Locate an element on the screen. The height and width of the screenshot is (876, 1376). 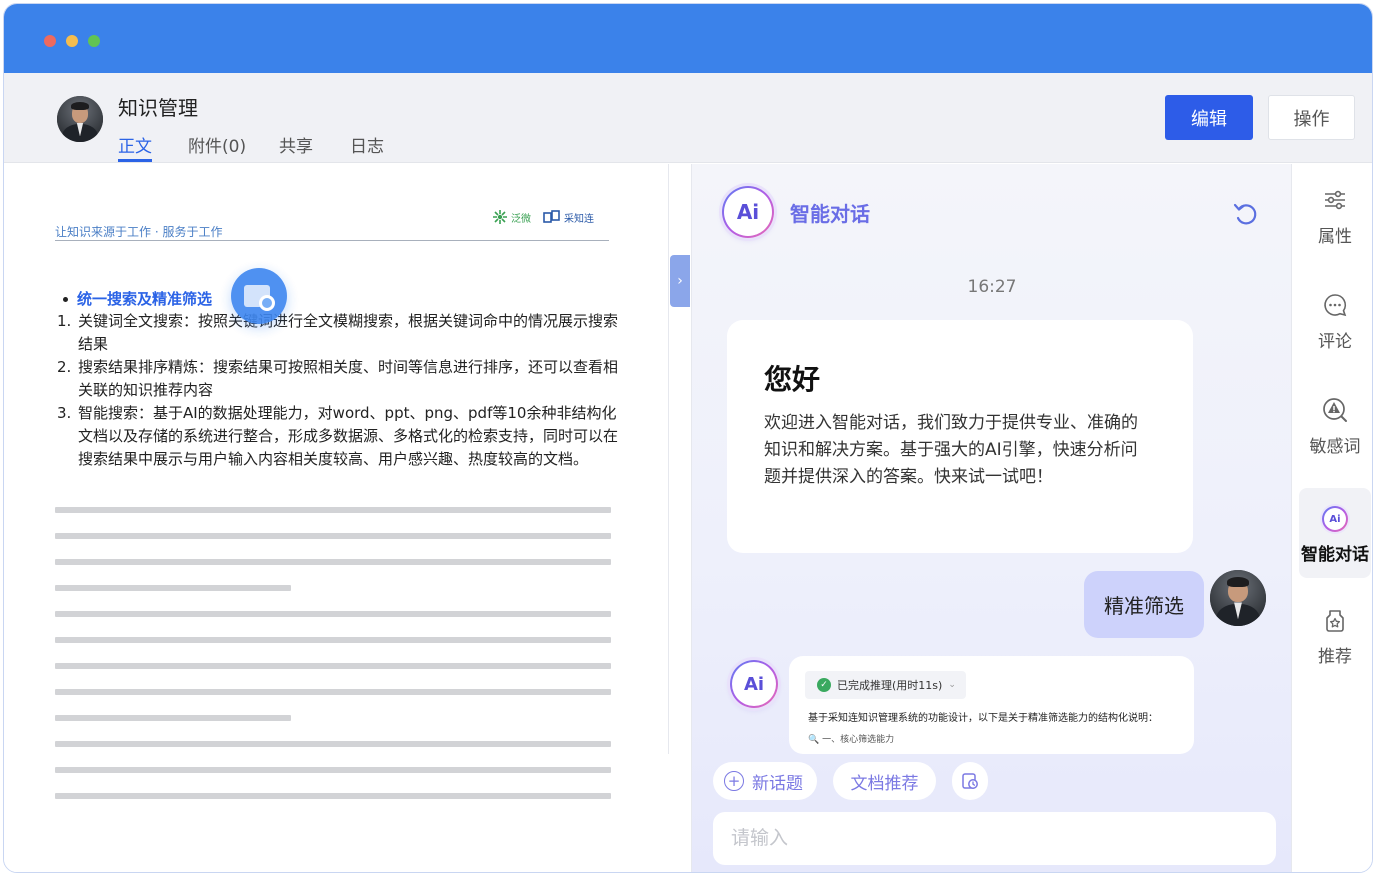
maximize-window-button is located at coordinates (94, 41).